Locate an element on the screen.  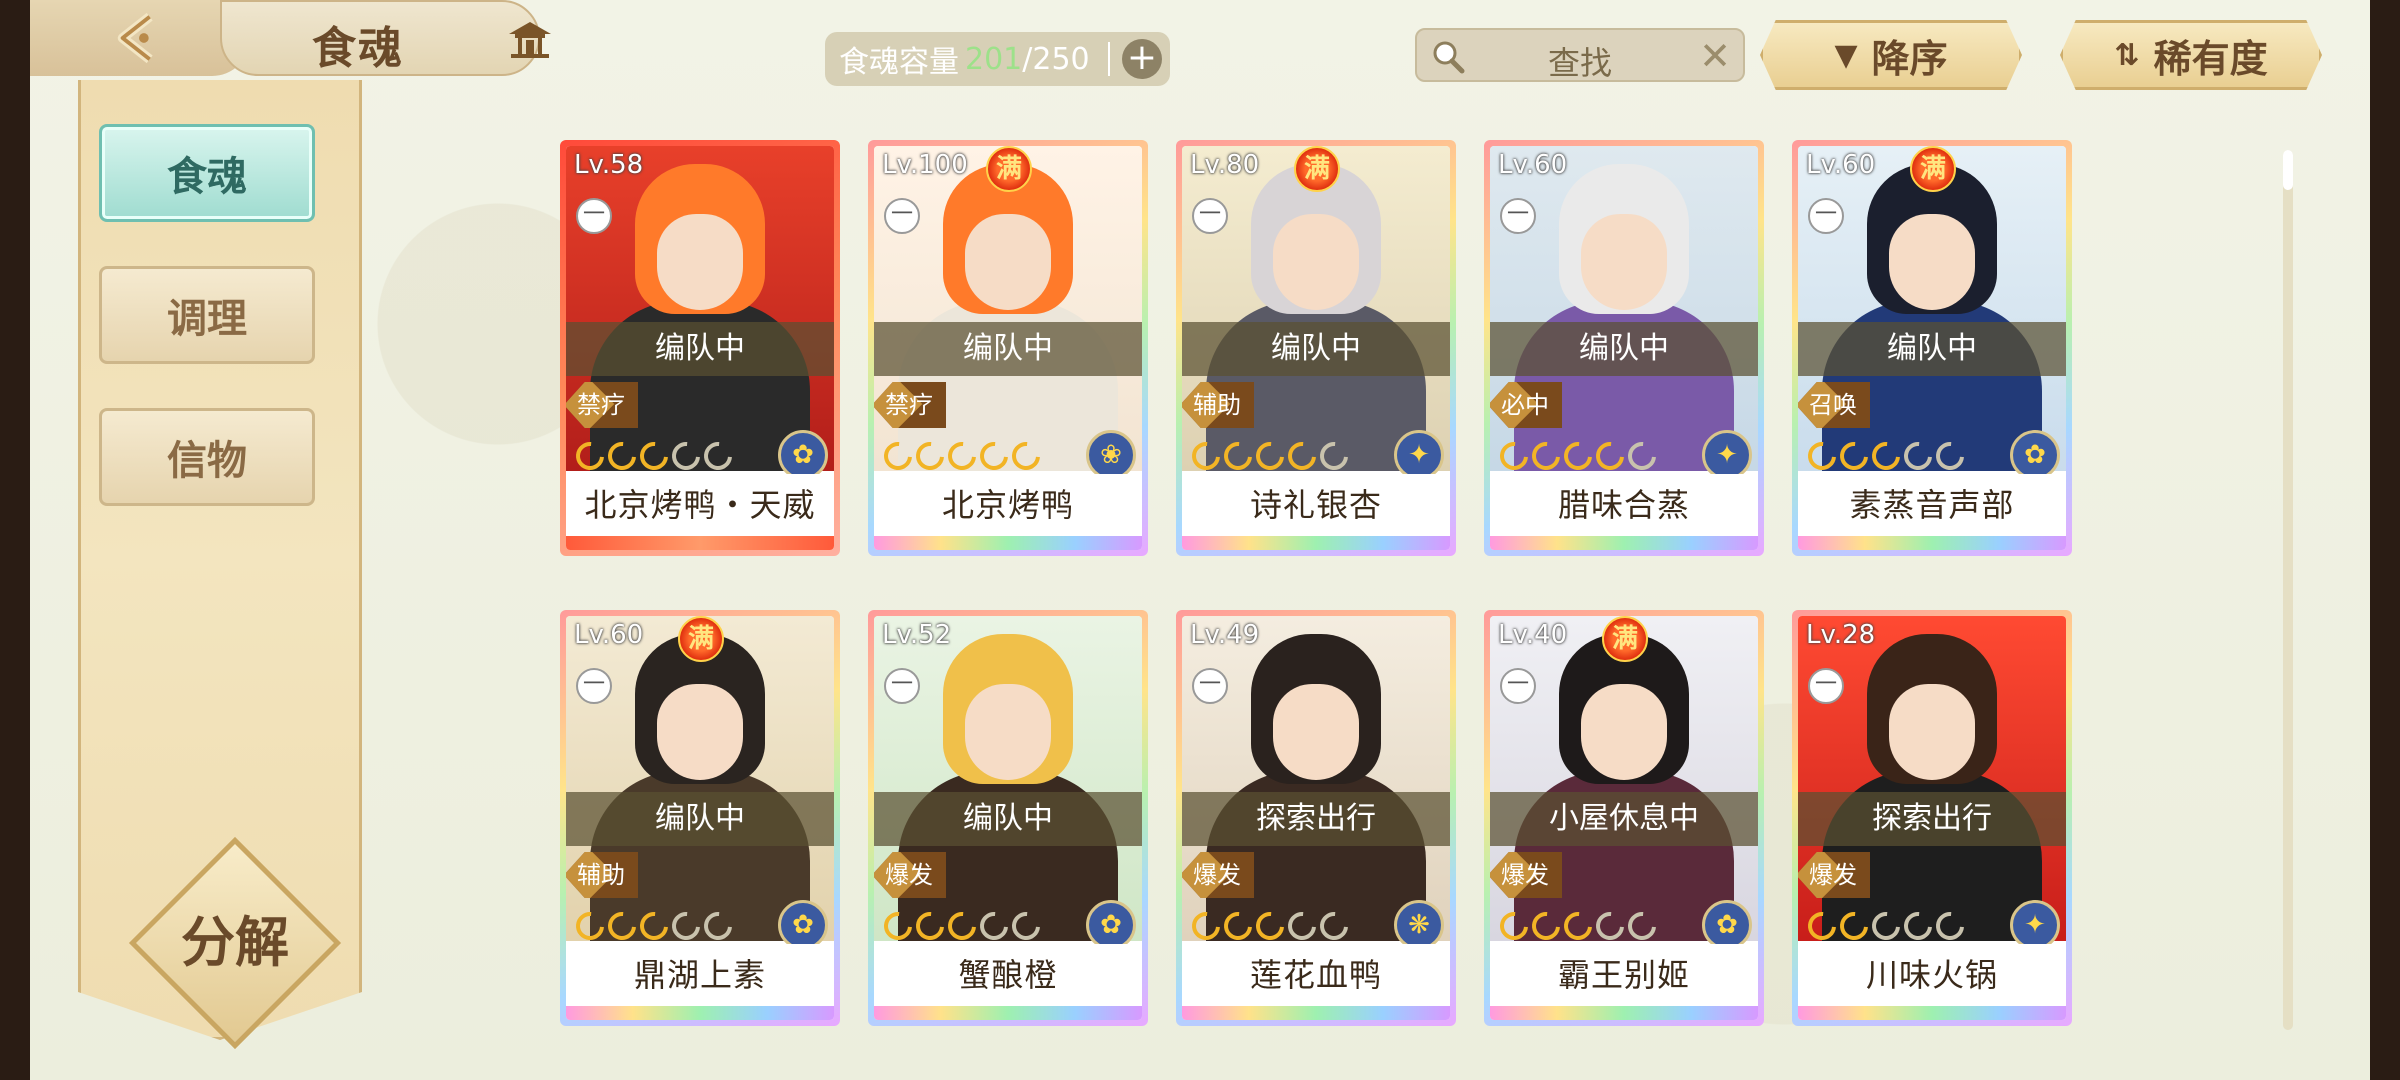
food-soul-card: Lv.80 满 一 编队中 辅助 ✦ 诗礼银杏 is located at coordinates (1316, 348).